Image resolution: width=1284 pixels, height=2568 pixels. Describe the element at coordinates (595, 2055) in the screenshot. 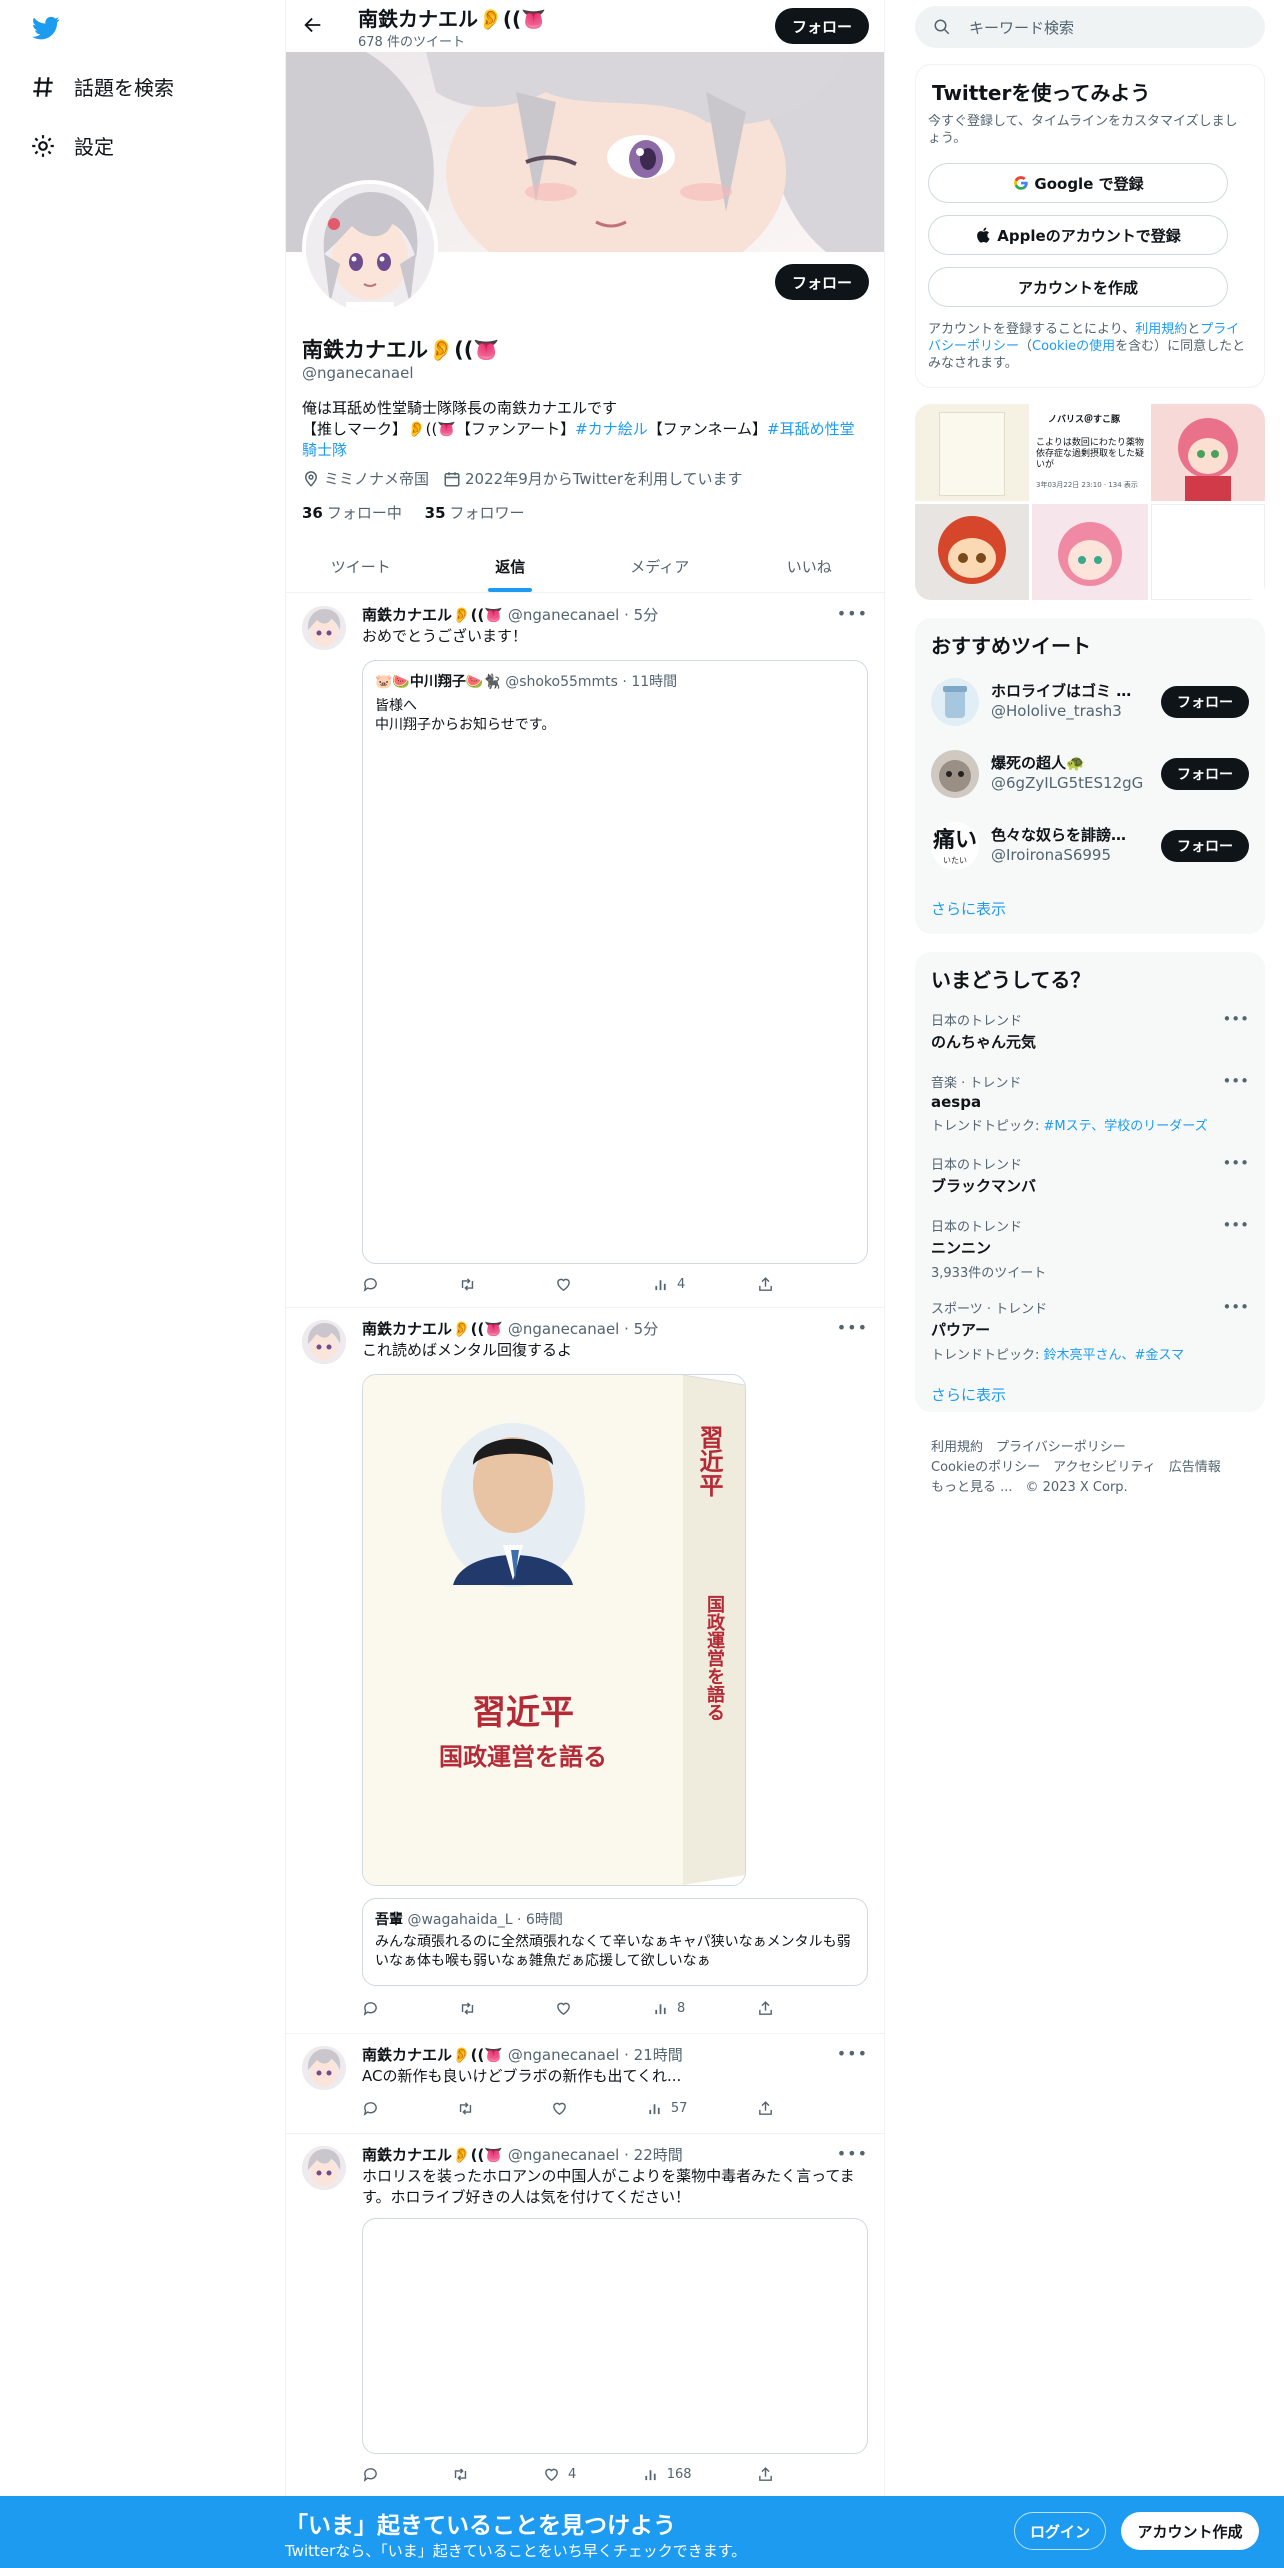

I see `tweet-meta: @nganecanael · 21時間` at that location.